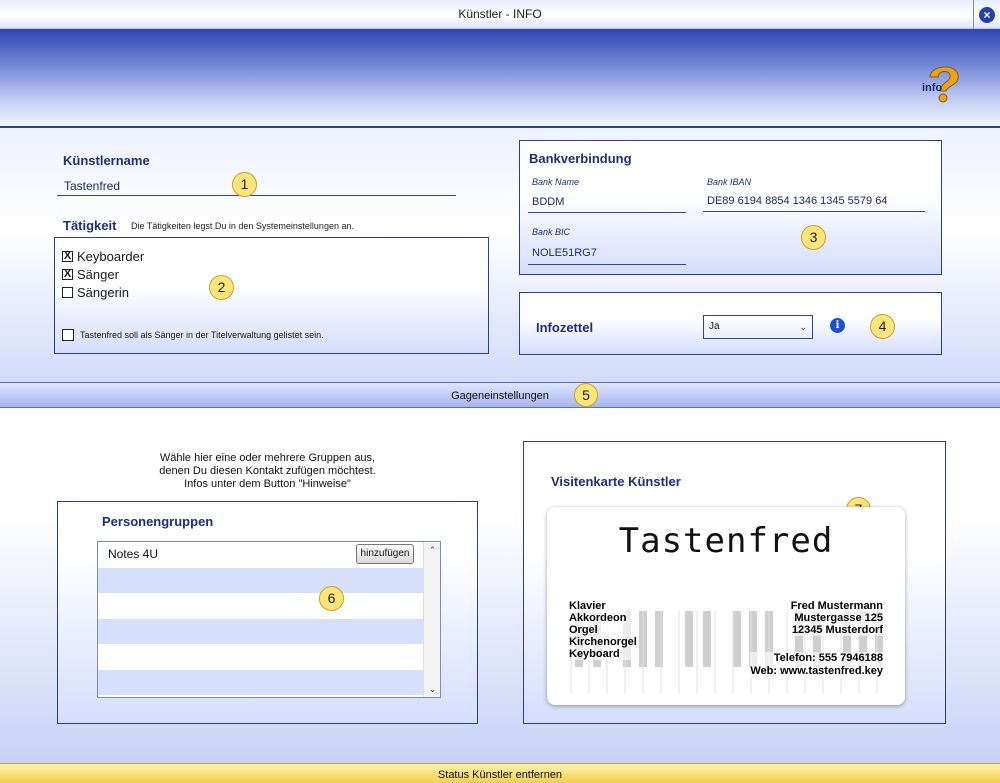 The height and width of the screenshot is (783, 1000). I want to click on groups-list: Notes 4U, so click(269, 619).